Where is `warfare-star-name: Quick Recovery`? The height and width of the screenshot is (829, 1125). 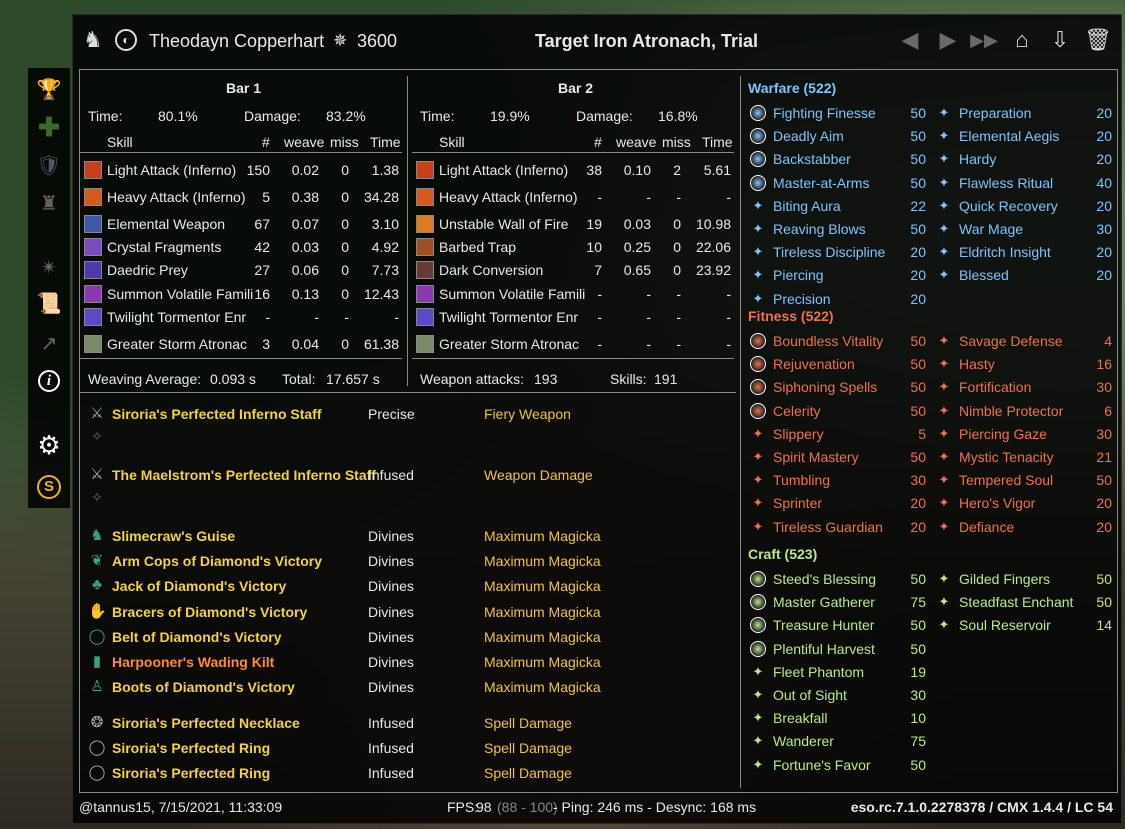 warfare-star-name: Quick Recovery is located at coordinates (1008, 206).